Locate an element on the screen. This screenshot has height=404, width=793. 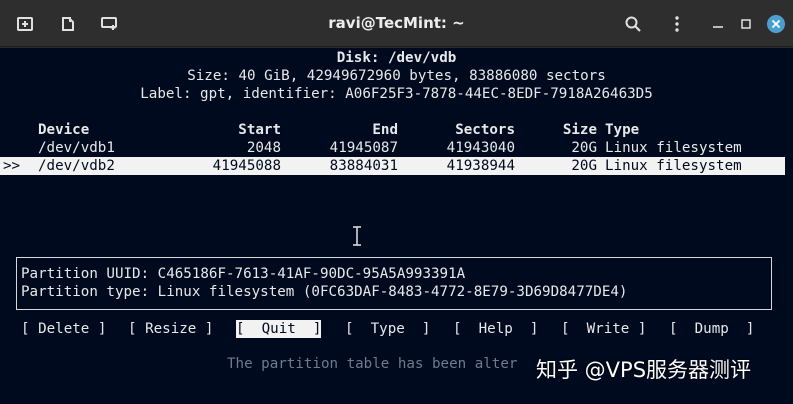
maximize-button is located at coordinates (746, 23).